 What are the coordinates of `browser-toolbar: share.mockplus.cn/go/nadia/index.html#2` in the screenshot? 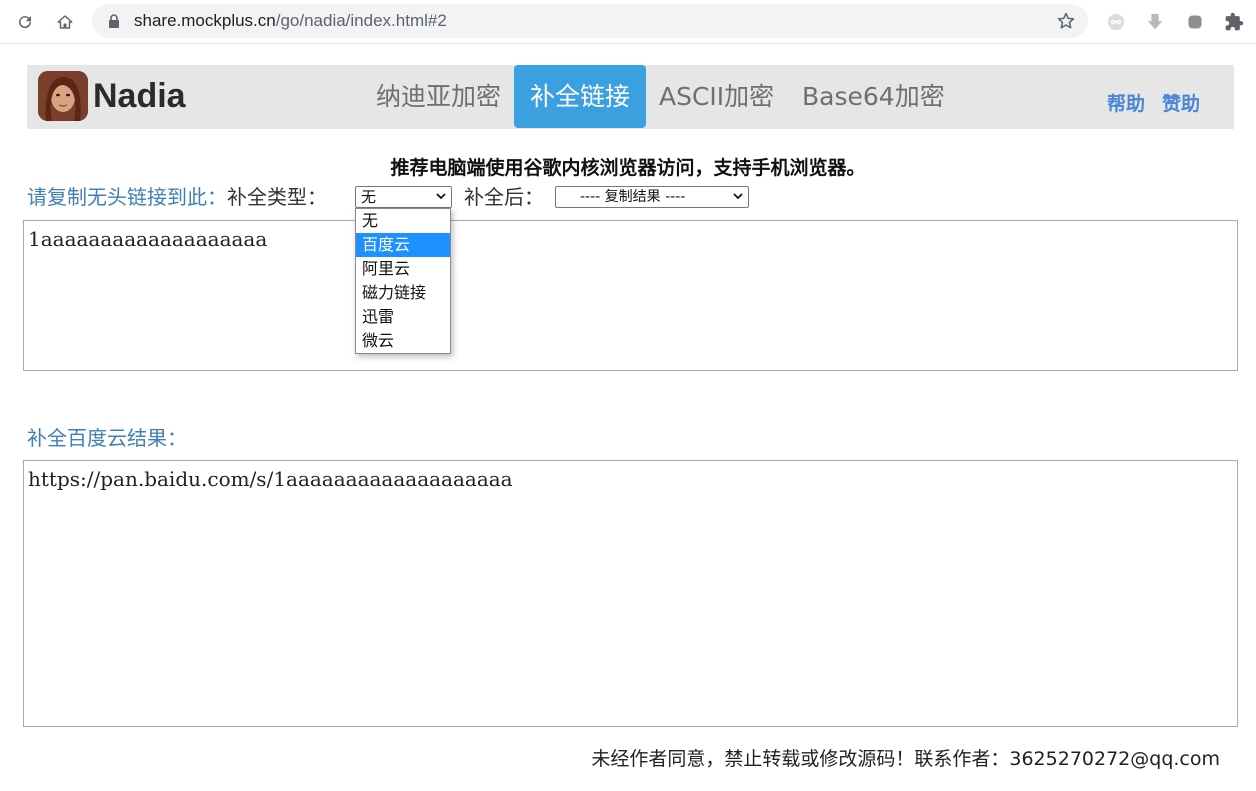 It's located at (628, 22).